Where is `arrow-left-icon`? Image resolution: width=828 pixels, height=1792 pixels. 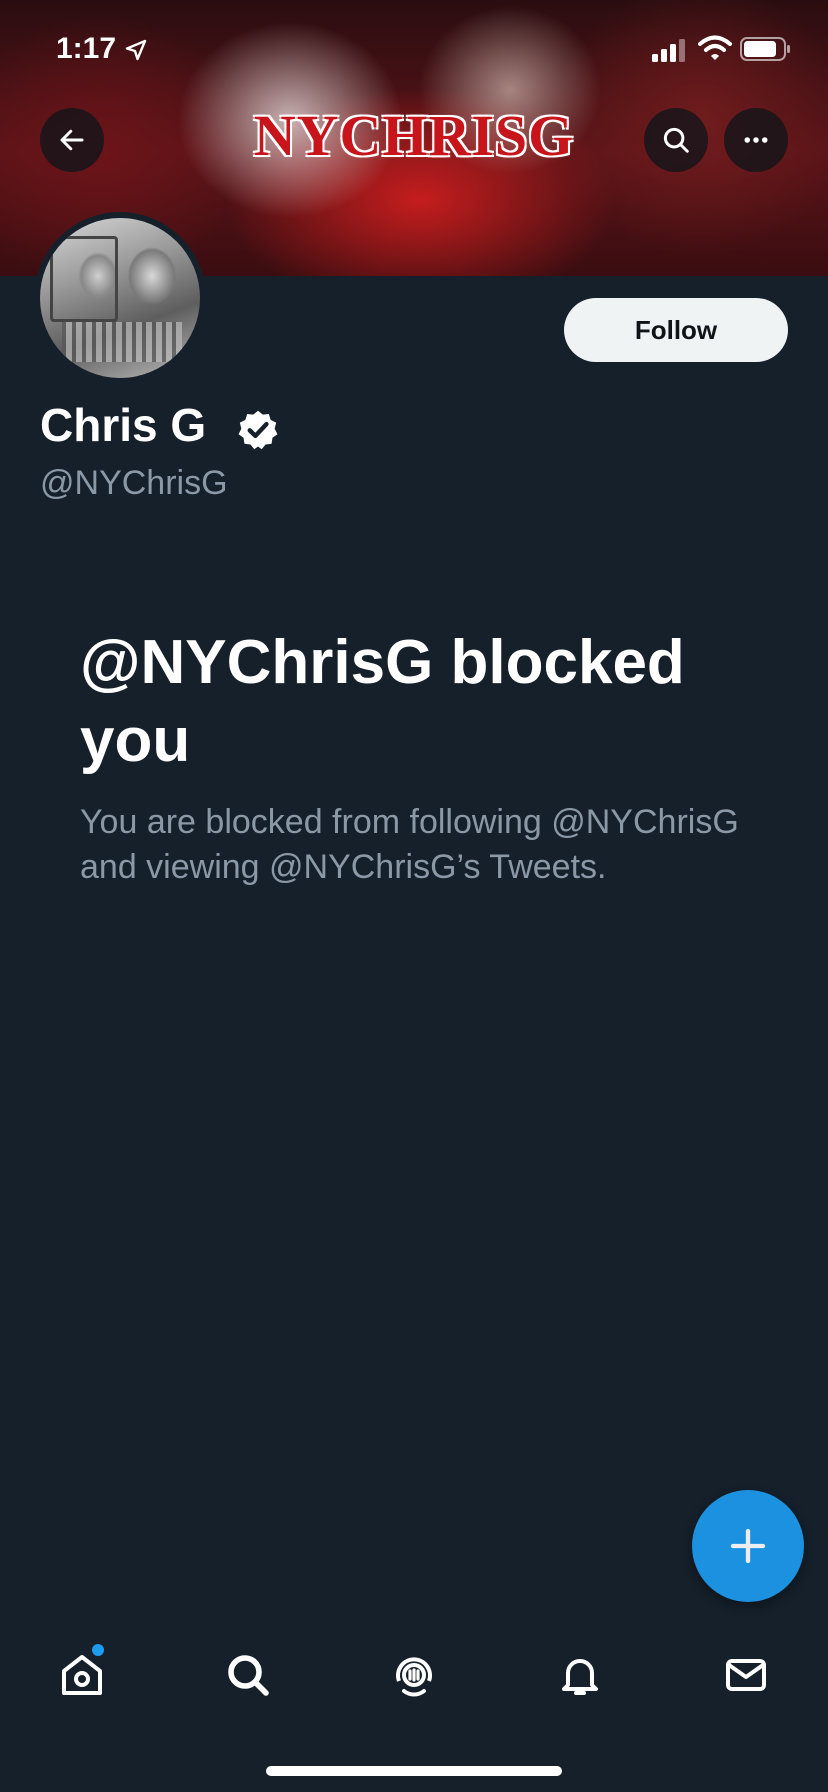 arrow-left-icon is located at coordinates (72, 140).